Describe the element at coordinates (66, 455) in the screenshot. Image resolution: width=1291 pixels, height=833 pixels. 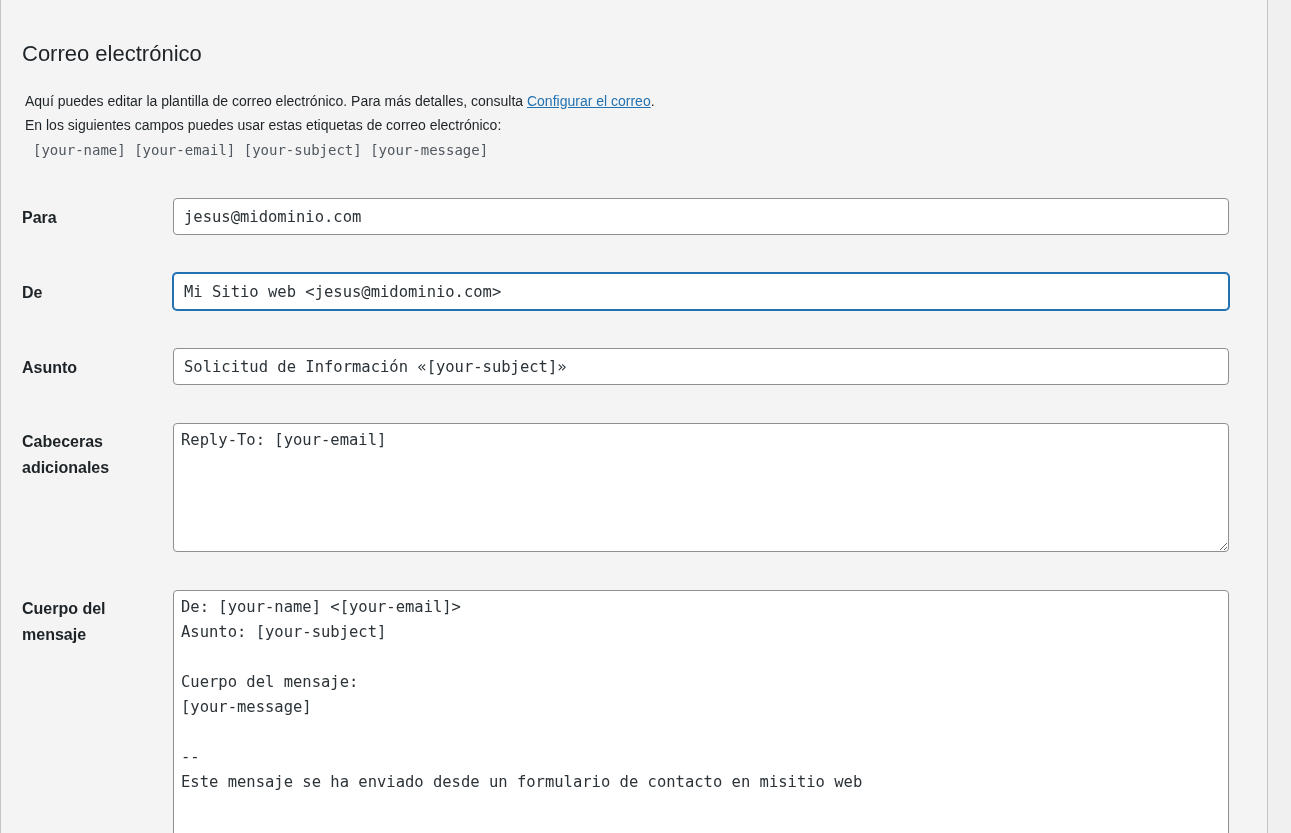
I see `field-label: Cabeceras adicionales` at that location.